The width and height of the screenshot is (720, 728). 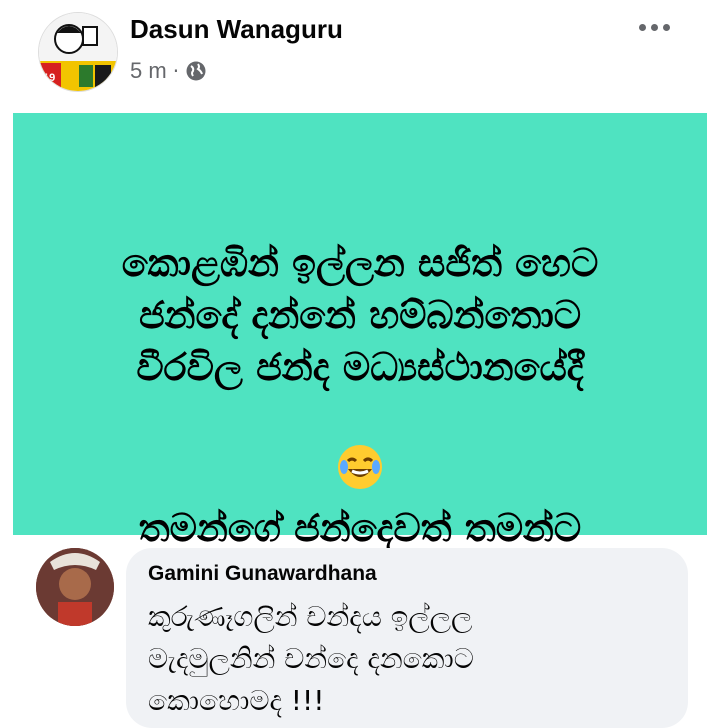 What do you see at coordinates (49, 78) in the screenshot?
I see `avatar-badge: 19` at bounding box center [49, 78].